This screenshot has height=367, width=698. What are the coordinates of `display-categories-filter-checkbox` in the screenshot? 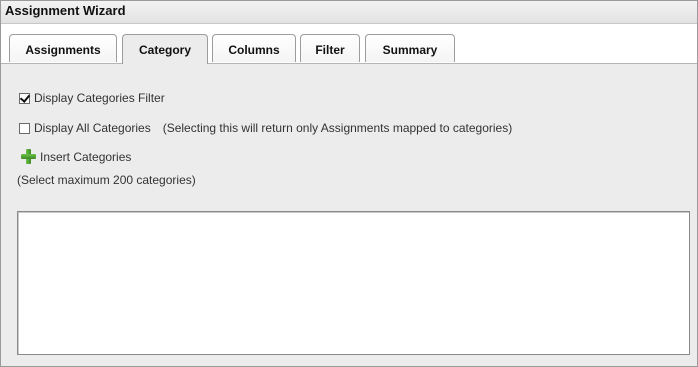 It's located at (24, 98).